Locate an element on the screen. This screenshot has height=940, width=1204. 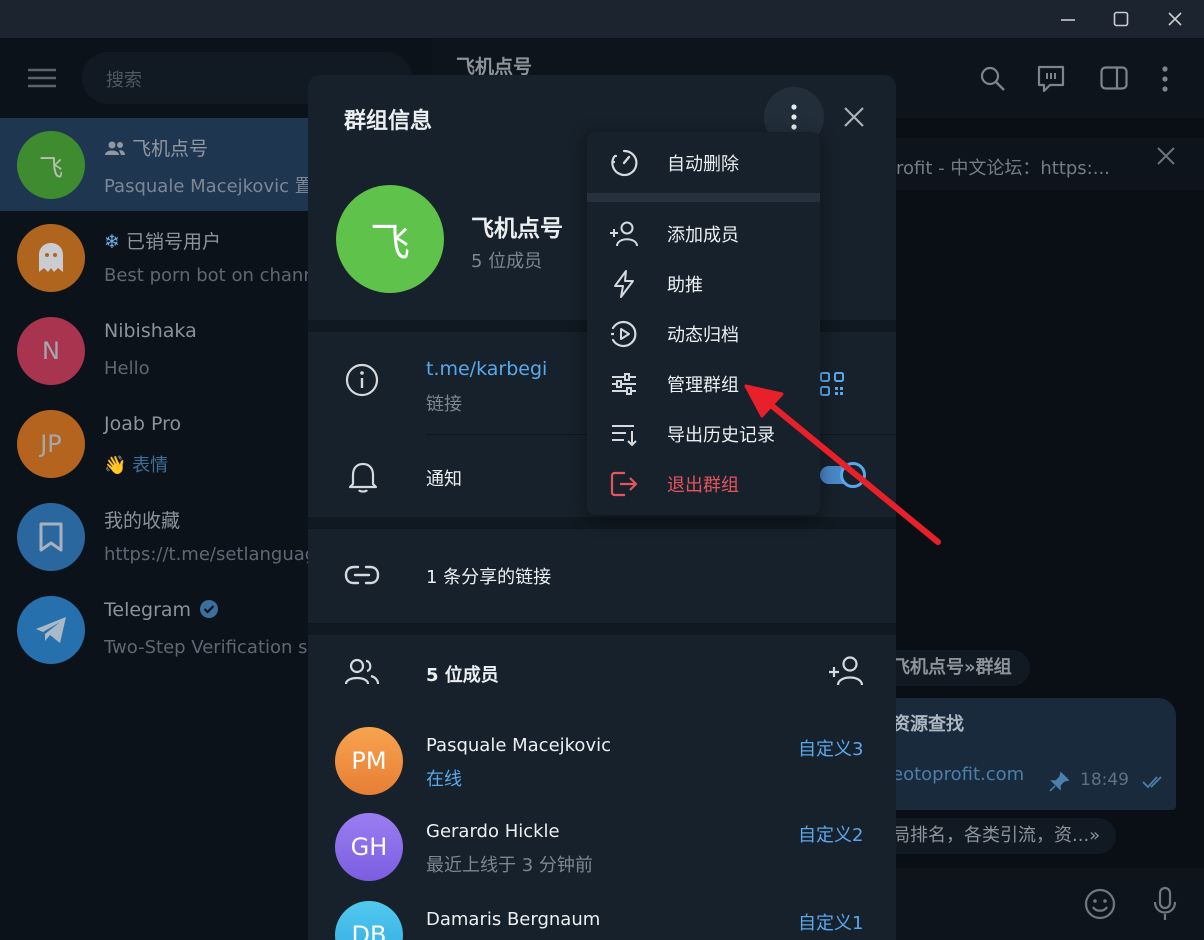
avatar: 飞 is located at coordinates (51, 165).